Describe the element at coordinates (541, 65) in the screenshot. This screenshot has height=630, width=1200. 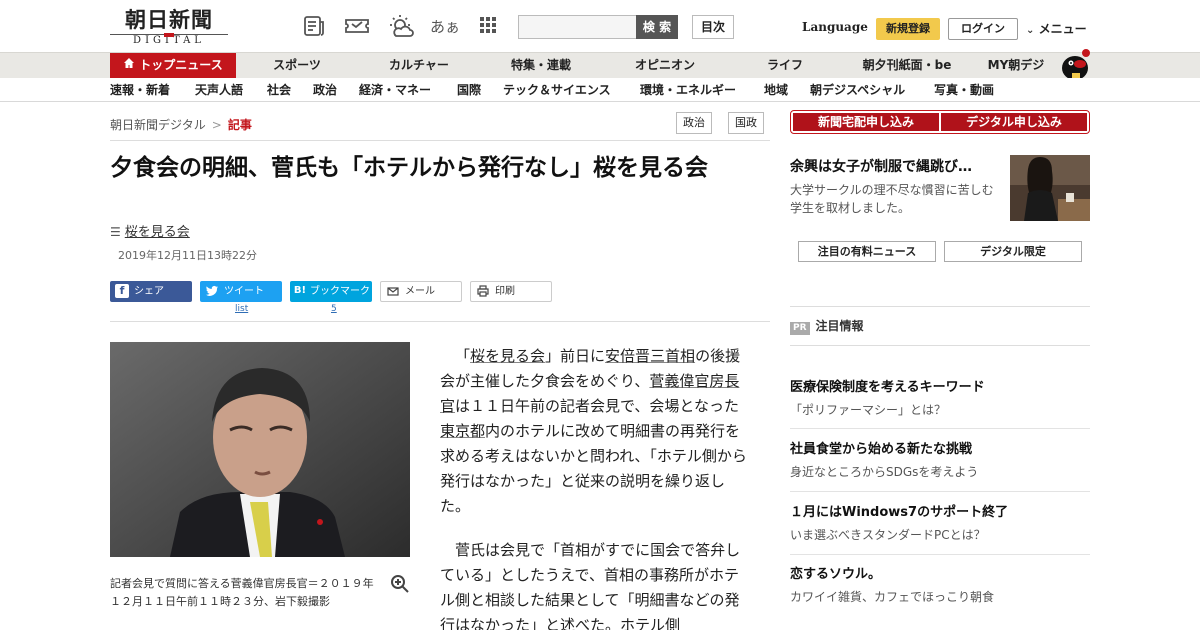
I see `nav-features: 特集・連載` at that location.